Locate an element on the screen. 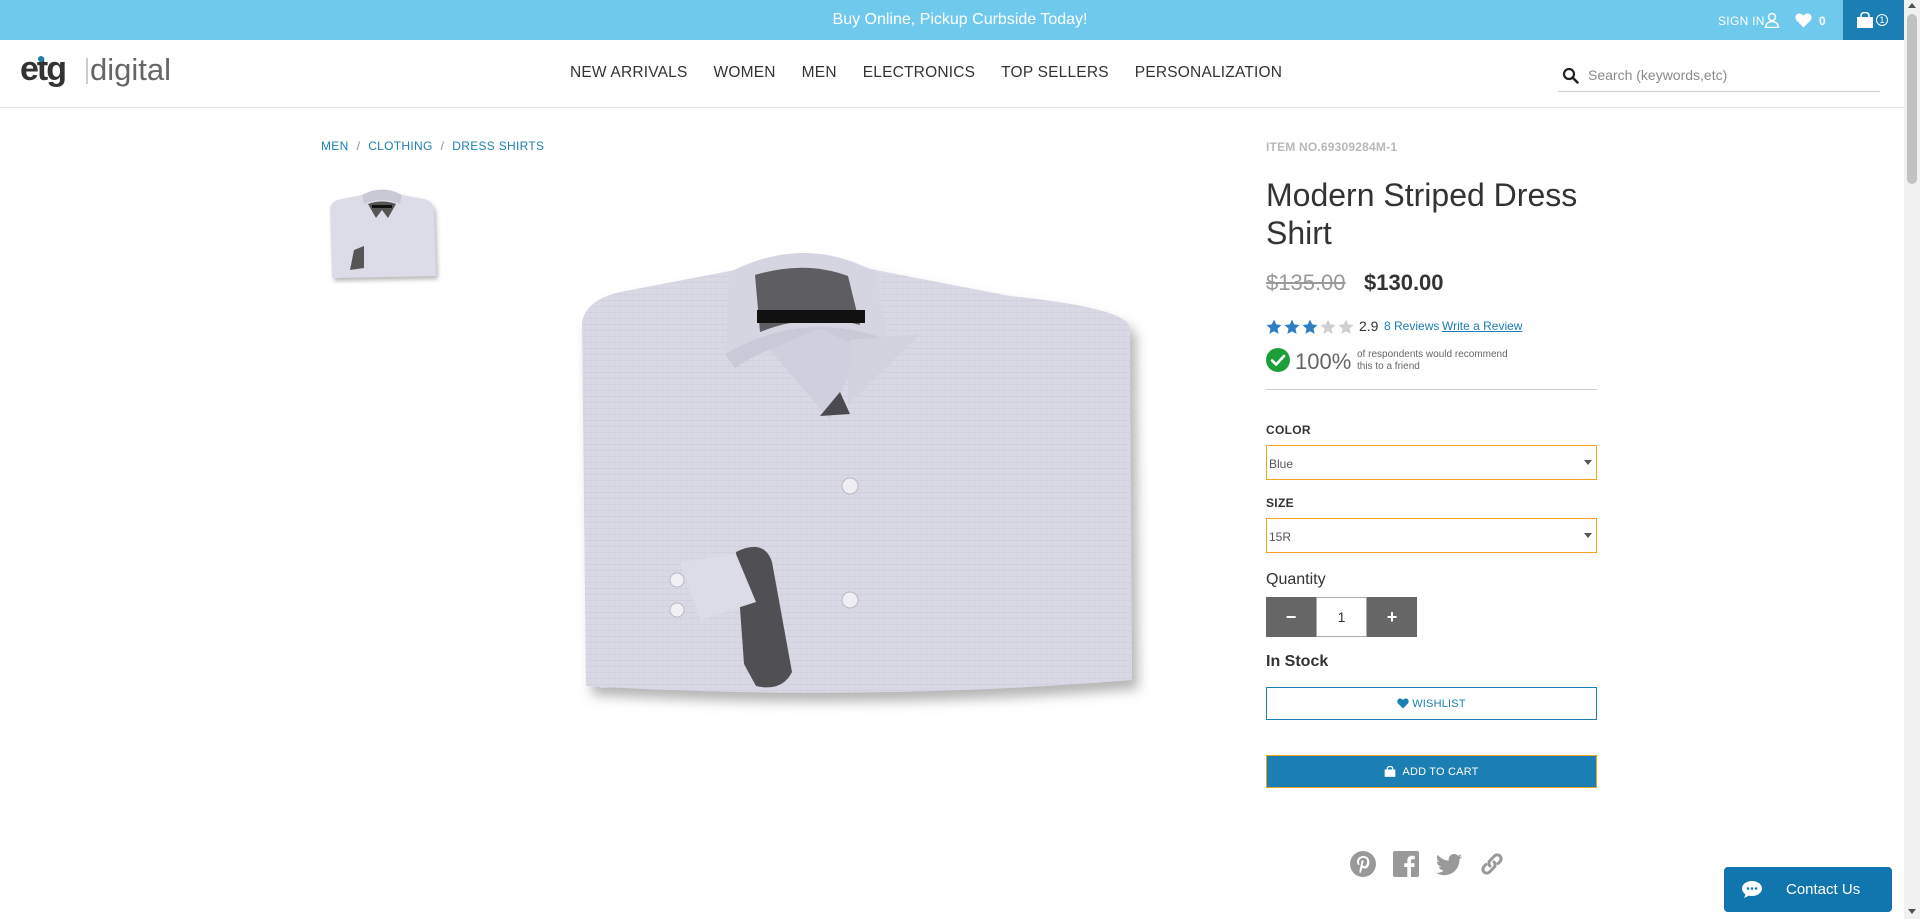  chat-bubble-icon is located at coordinates (1752, 889).